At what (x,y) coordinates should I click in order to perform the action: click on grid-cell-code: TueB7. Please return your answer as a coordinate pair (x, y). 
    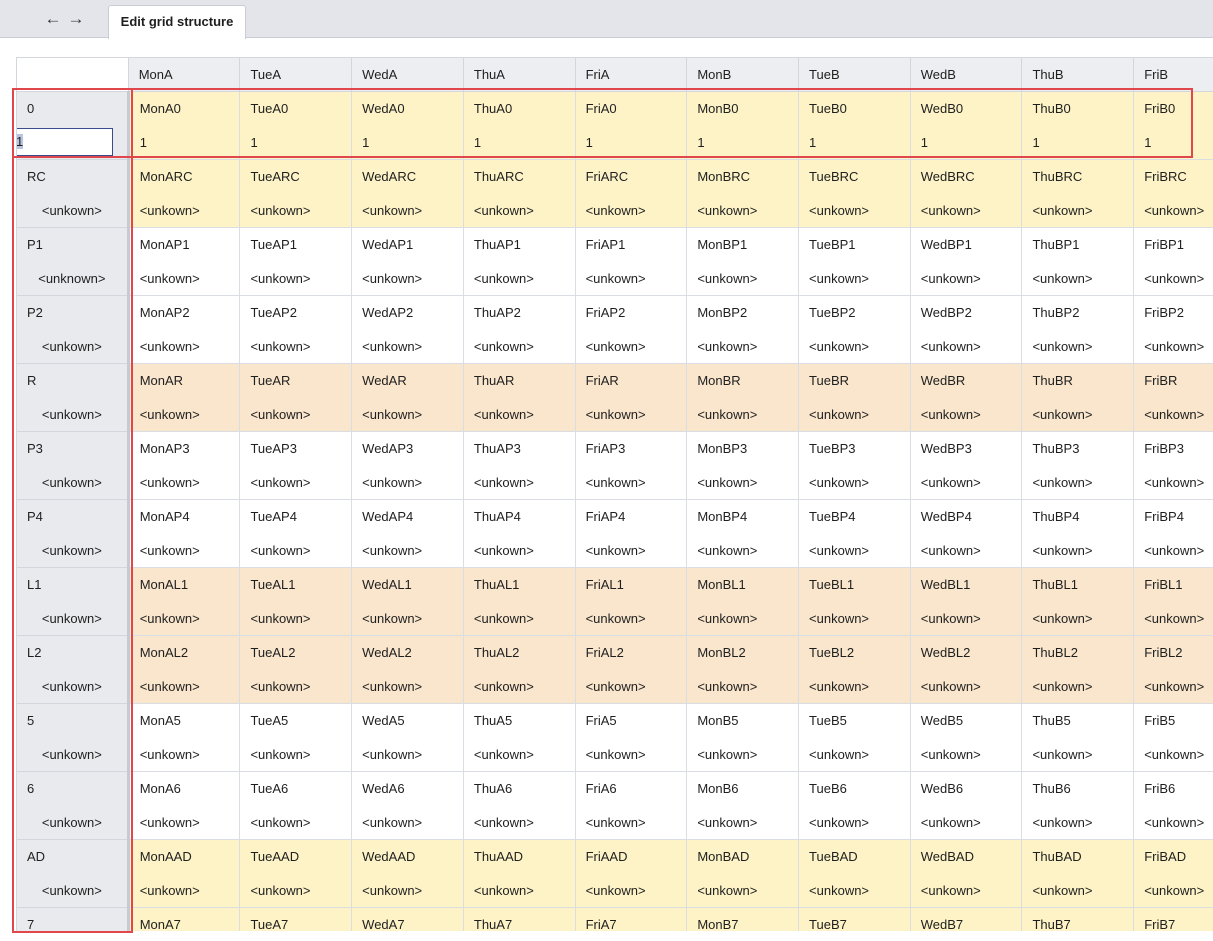
    Looking at the image, I should click on (854, 919).